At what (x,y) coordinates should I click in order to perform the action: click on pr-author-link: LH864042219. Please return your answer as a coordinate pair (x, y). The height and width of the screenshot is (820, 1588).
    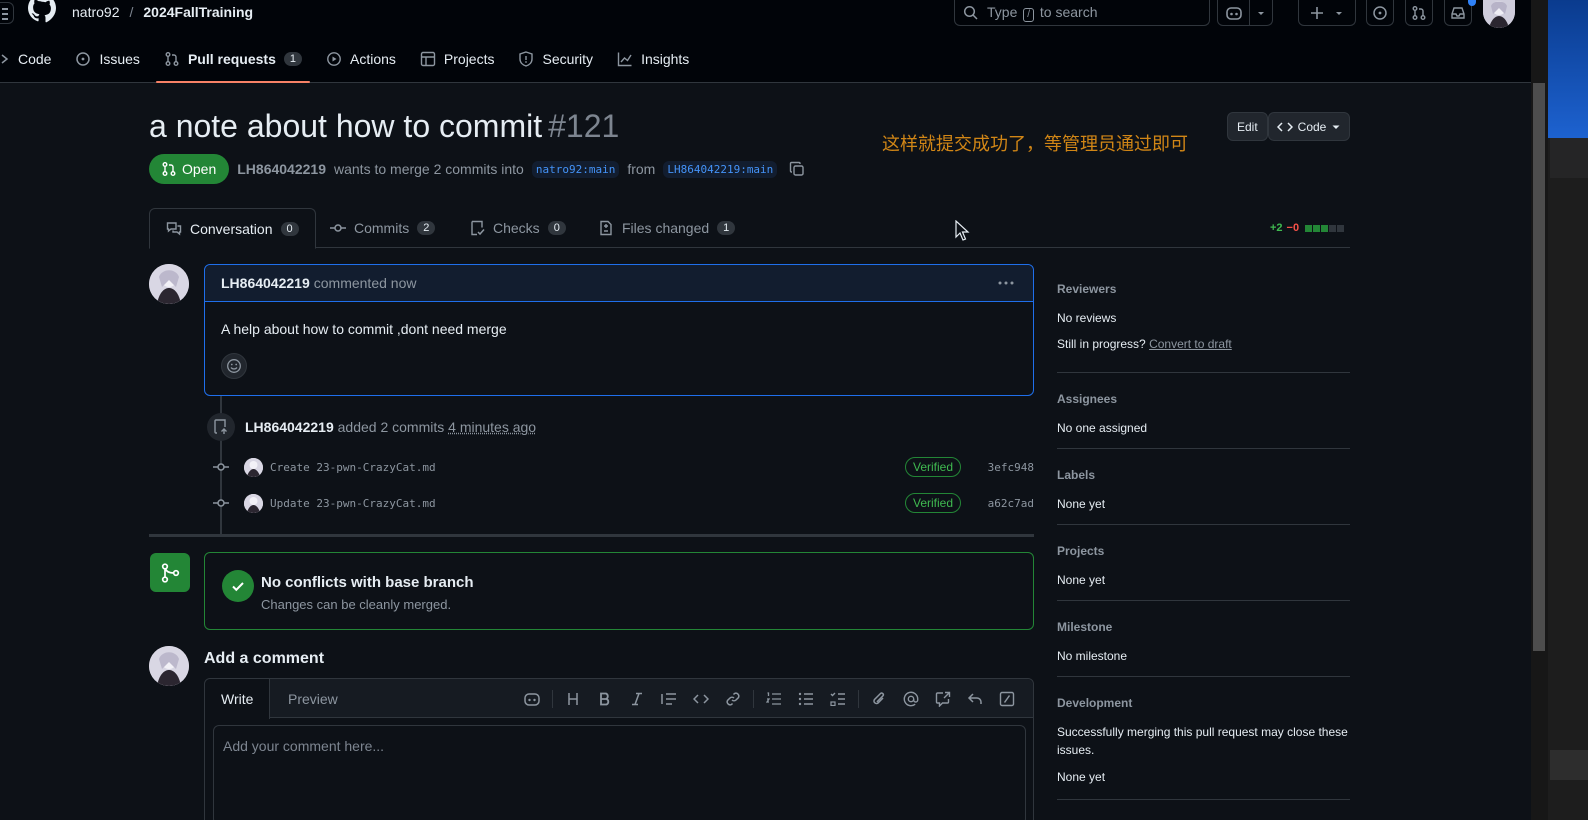
    Looking at the image, I should click on (281, 169).